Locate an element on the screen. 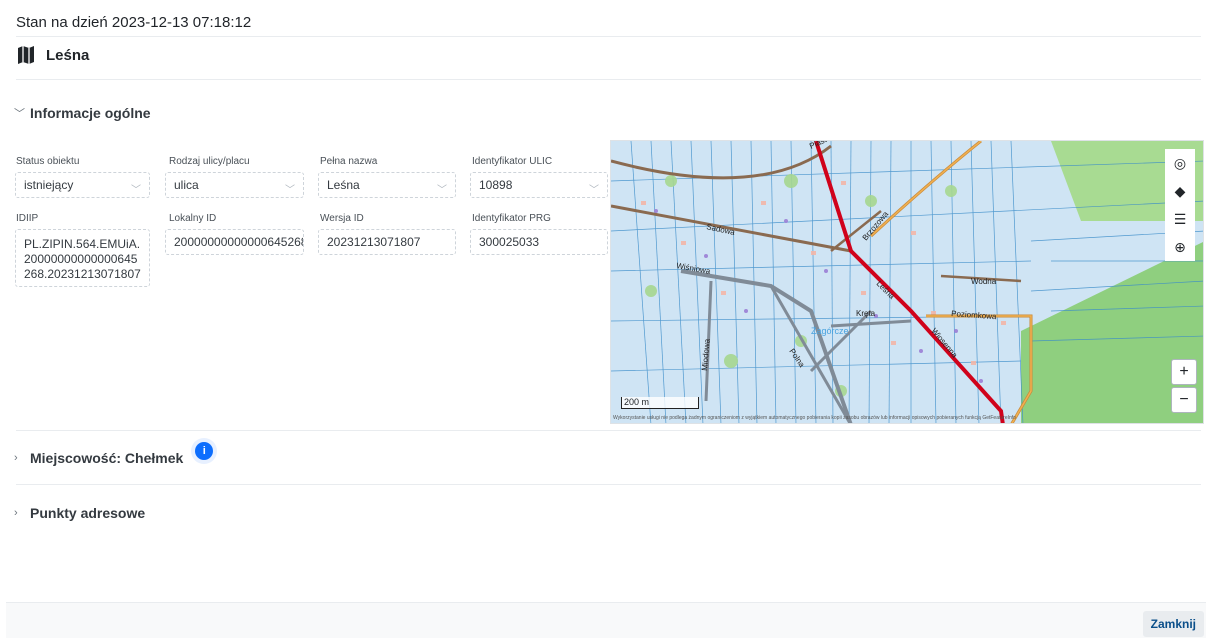 The image size is (1206, 638). prg-id-field: 300025033 is located at coordinates (539, 242).